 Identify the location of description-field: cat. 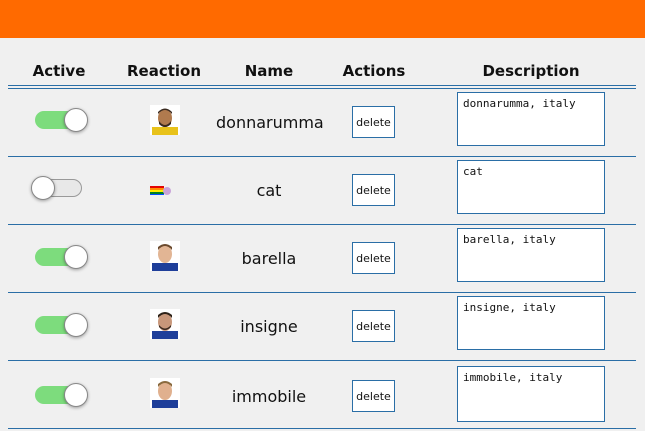
(531, 187).